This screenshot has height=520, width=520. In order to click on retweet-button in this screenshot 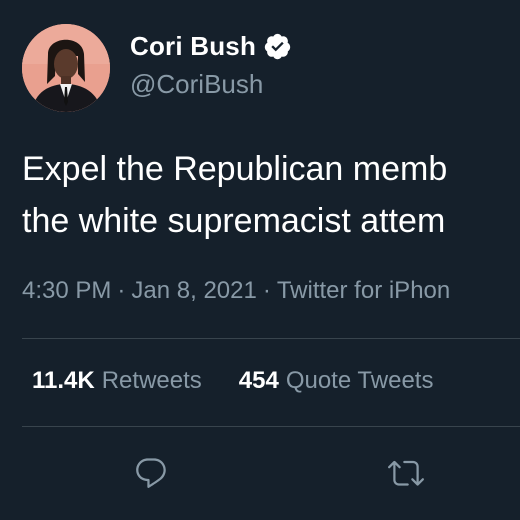, I will do `click(406, 473)`.